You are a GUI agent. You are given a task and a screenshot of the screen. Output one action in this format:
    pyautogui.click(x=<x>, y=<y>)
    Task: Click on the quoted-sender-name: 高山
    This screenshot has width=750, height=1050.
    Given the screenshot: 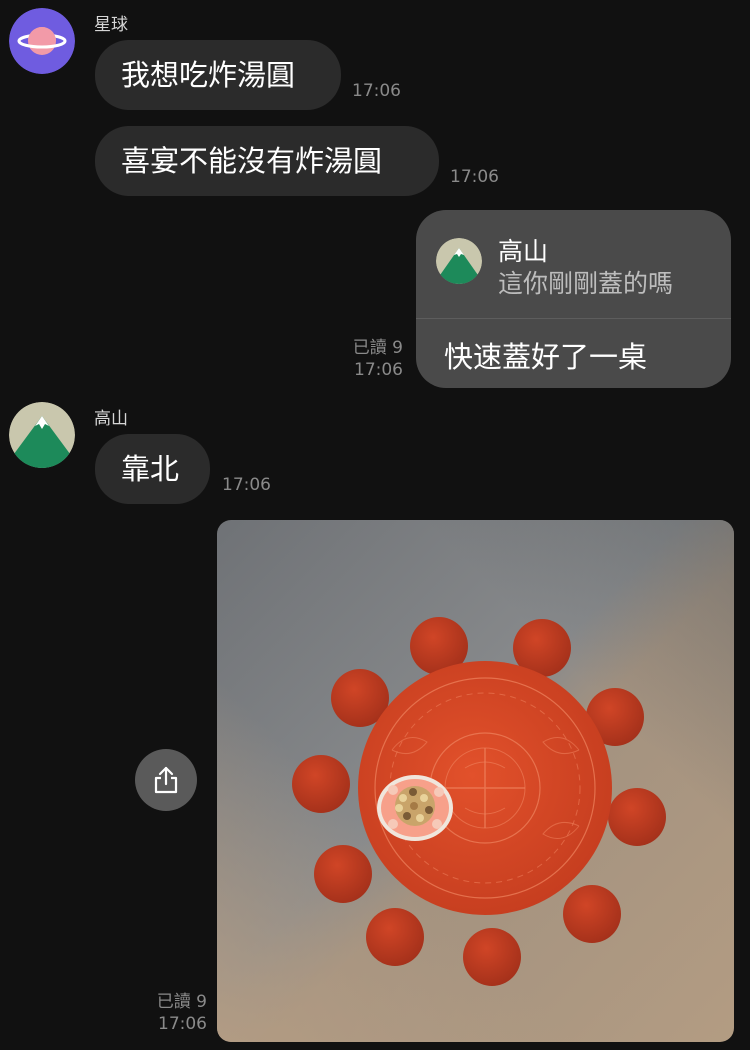 What is the action you would take?
    pyautogui.click(x=523, y=251)
    